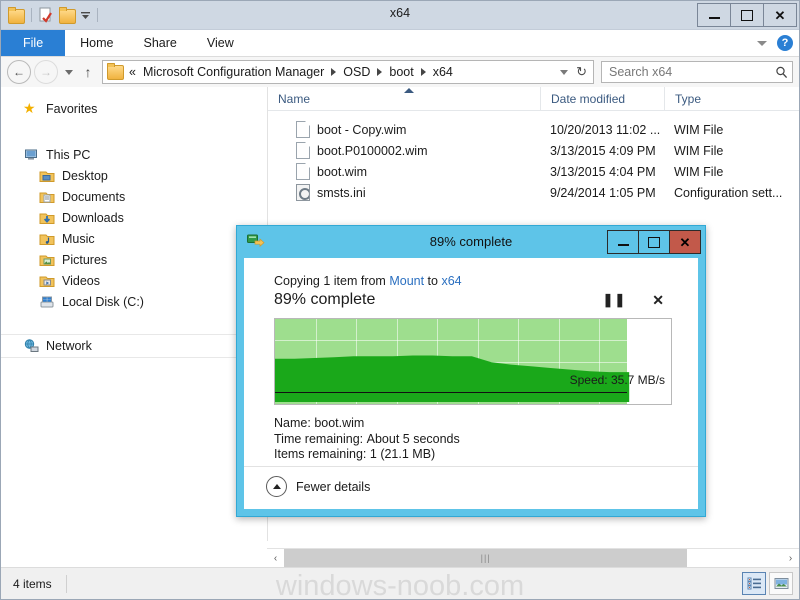 Image resolution: width=800 pixels, height=600 pixels. What do you see at coordinates (785, 43) in the screenshot?
I see `help-icon: ?` at bounding box center [785, 43].